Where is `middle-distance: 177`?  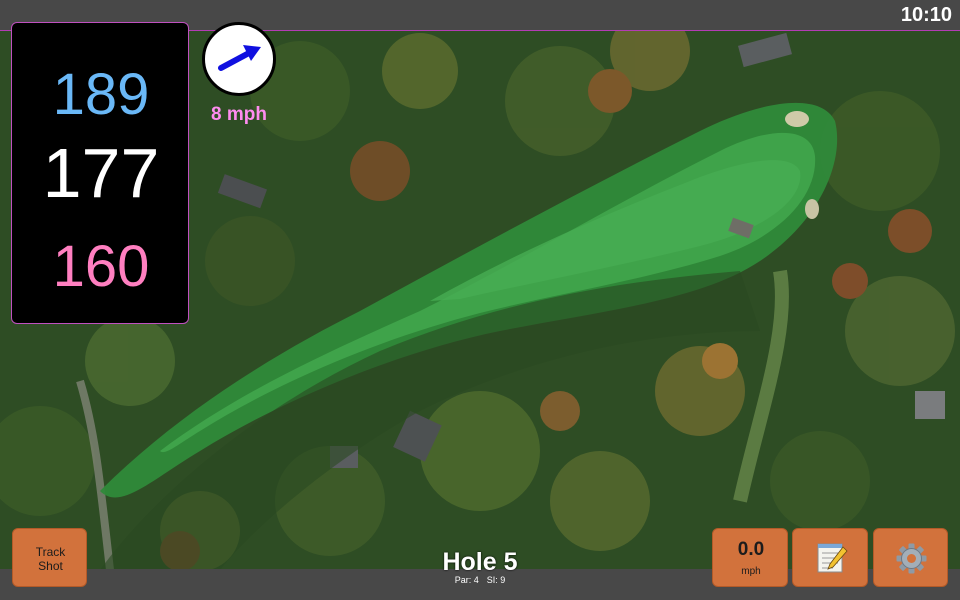 middle-distance: 177 is located at coordinates (101, 173).